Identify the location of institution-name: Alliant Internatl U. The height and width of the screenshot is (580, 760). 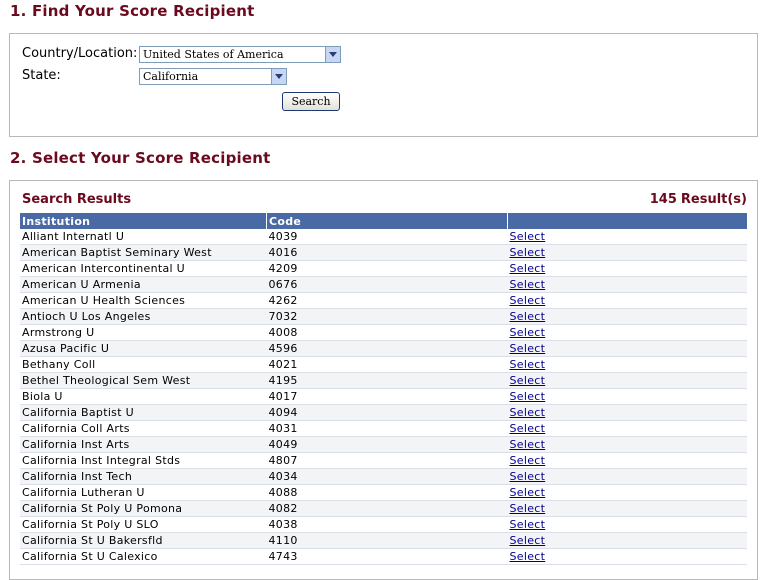
(143, 237).